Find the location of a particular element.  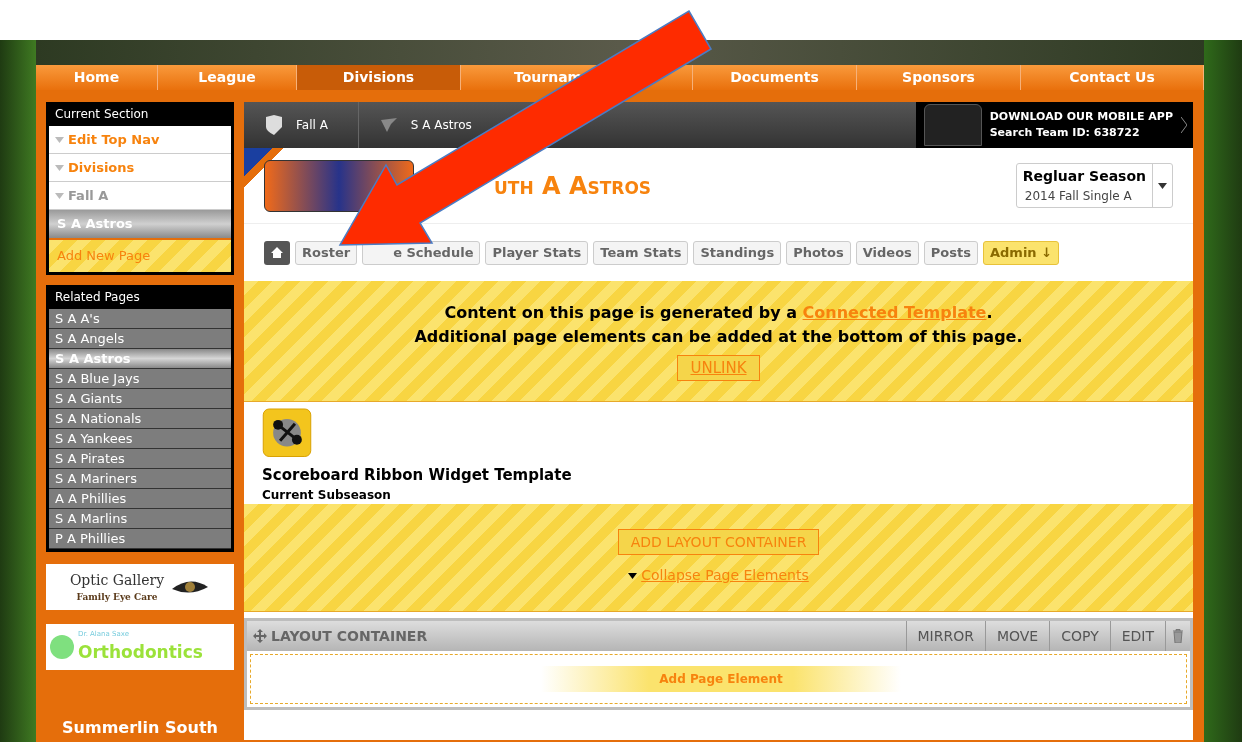

ad-title: Optic Gallery is located at coordinates (117, 580).